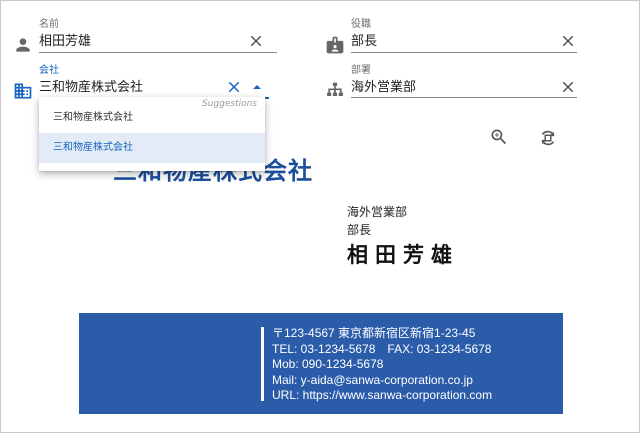  Describe the element at coordinates (453, 87) in the screenshot. I see `department-field: 部署 海外営業部` at that location.